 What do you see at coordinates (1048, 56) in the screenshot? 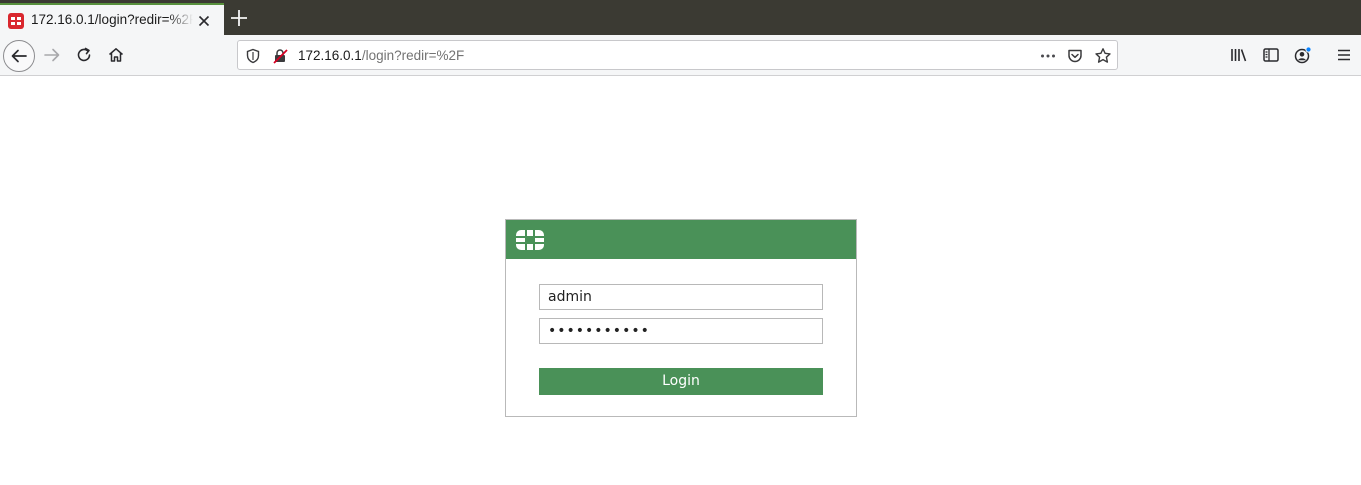
I see `more-icon` at bounding box center [1048, 56].